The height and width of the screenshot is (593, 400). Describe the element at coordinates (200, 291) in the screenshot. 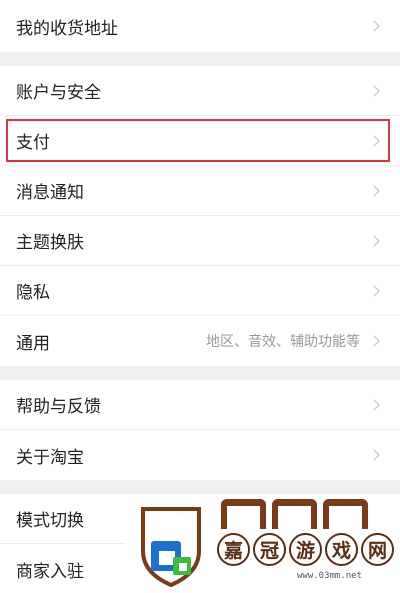

I see `row-privacy: 隐私` at that location.